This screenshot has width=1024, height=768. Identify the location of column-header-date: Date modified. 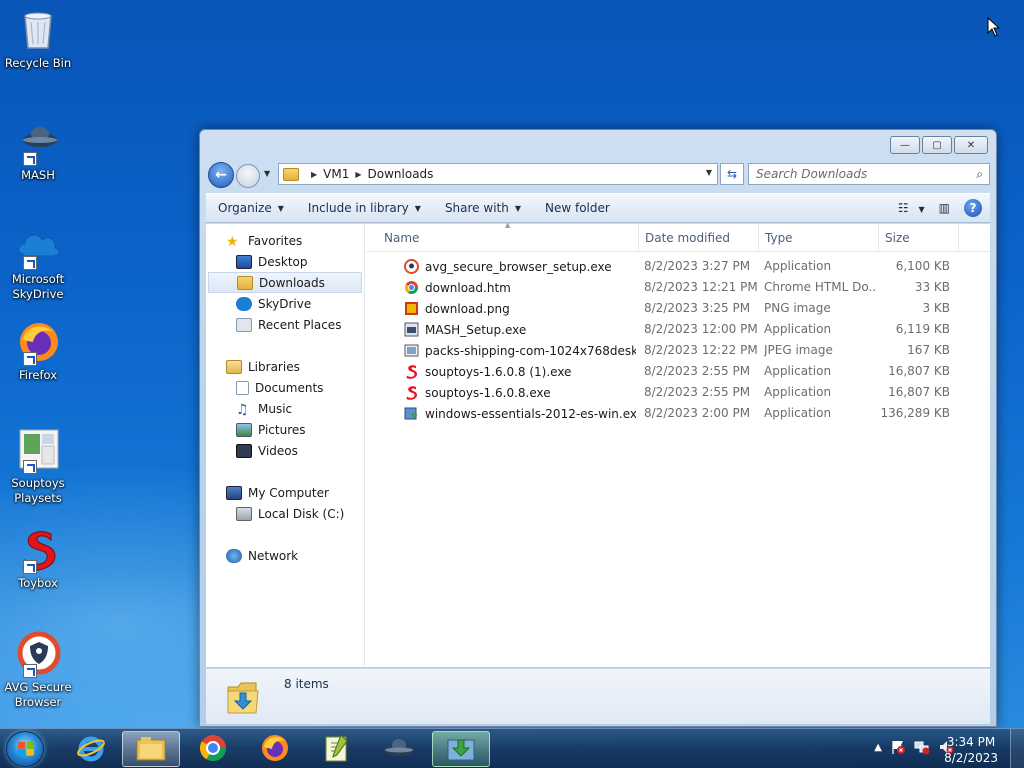
(687, 238).